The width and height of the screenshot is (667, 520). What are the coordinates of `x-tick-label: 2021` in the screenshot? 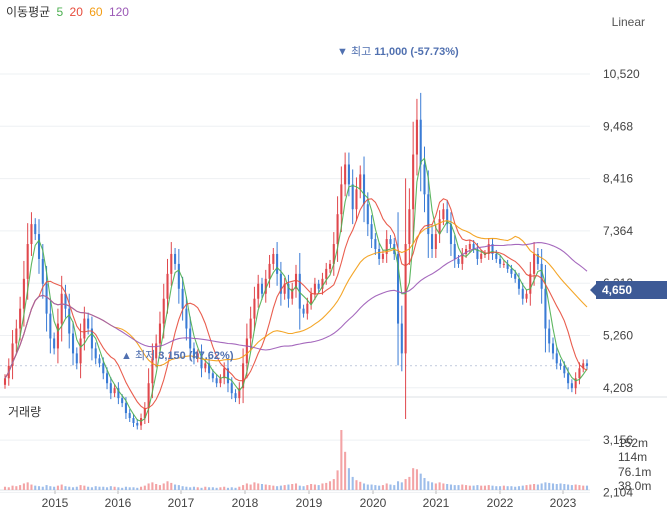 It's located at (436, 503).